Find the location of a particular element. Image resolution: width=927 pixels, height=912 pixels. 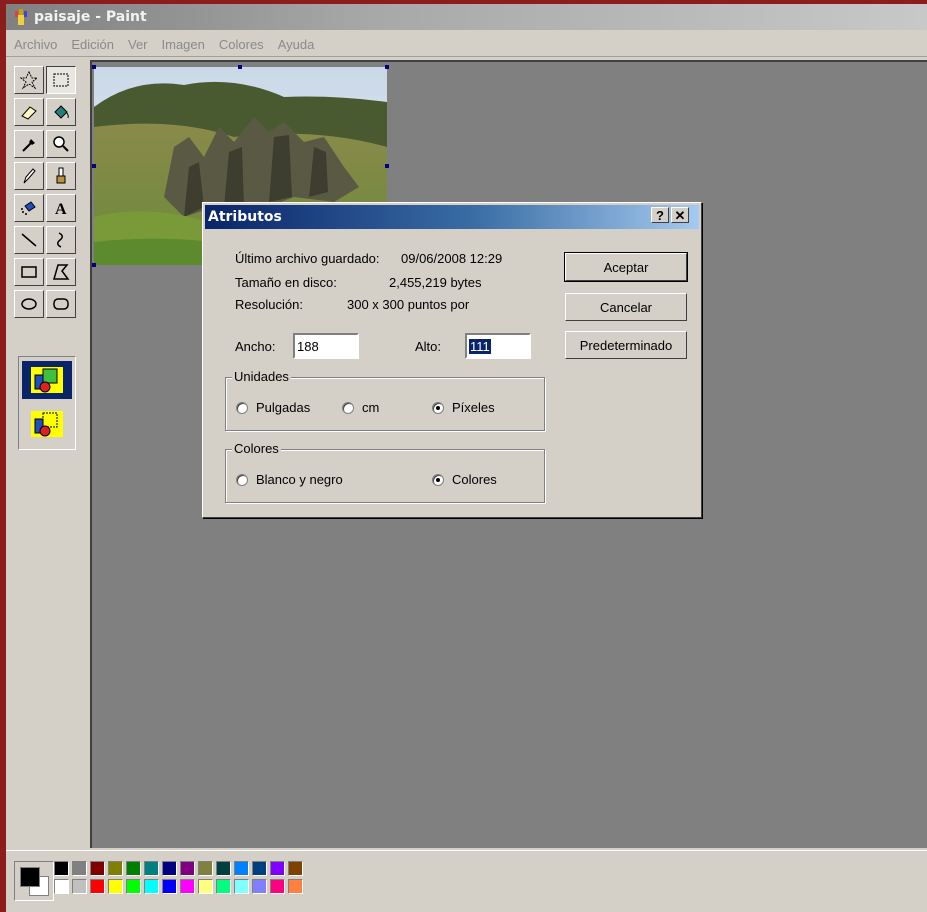

units-radio-cm: cm is located at coordinates (360, 407).